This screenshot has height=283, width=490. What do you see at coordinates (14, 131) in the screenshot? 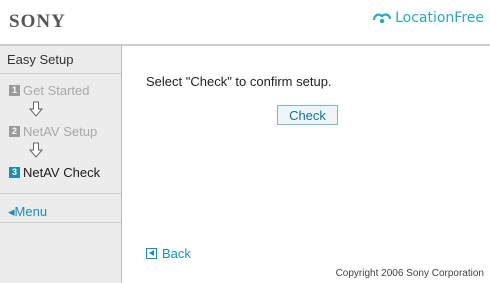
I see `step-number: 2` at bounding box center [14, 131].